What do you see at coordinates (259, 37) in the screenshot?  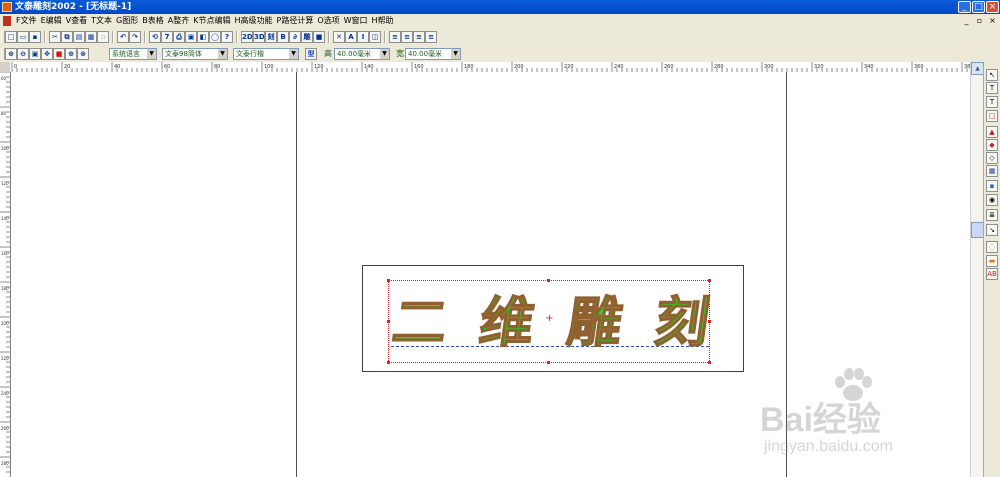 I see `three-d-icon: 3D` at bounding box center [259, 37].